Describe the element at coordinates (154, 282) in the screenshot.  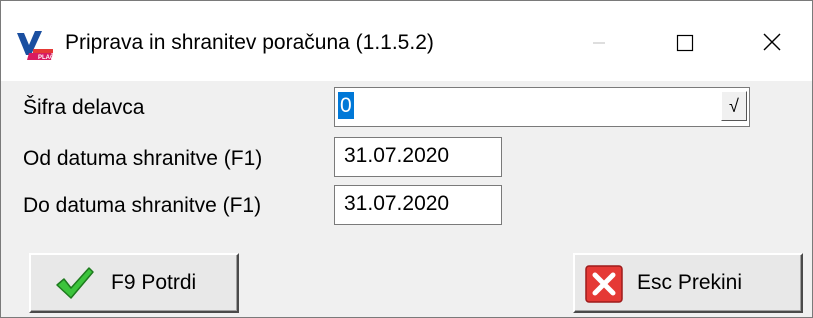
I see `confirm-button-label: F9 Potrdi` at that location.